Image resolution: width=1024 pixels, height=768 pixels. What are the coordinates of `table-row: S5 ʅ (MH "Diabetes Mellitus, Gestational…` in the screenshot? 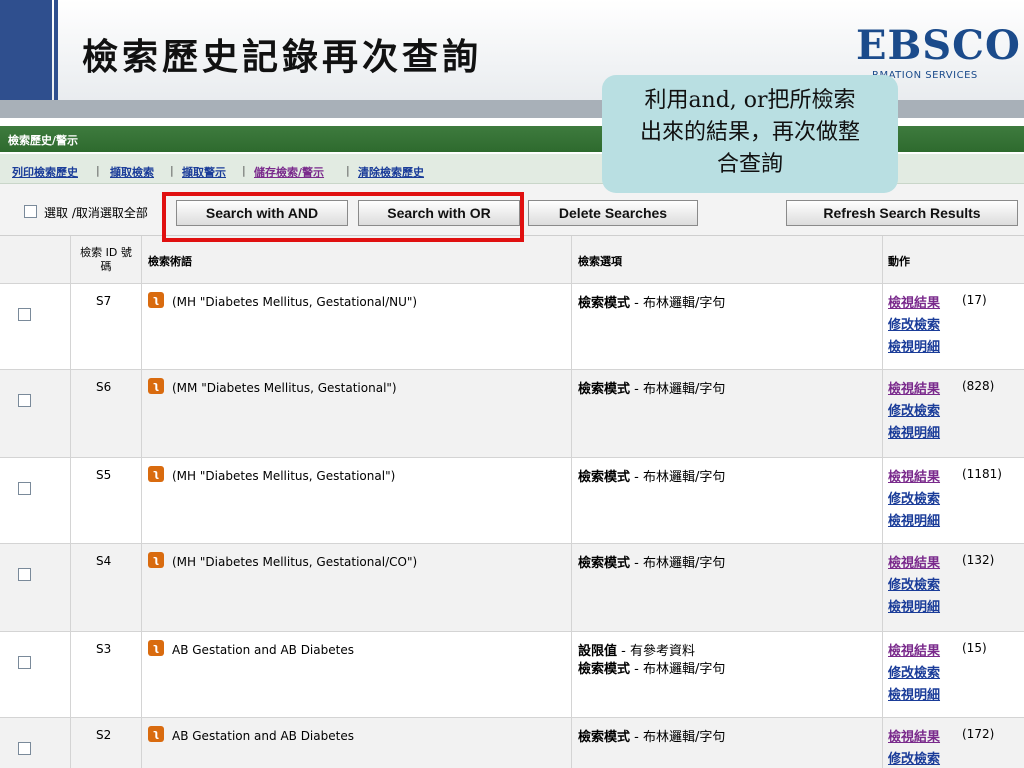 It's located at (512, 501).